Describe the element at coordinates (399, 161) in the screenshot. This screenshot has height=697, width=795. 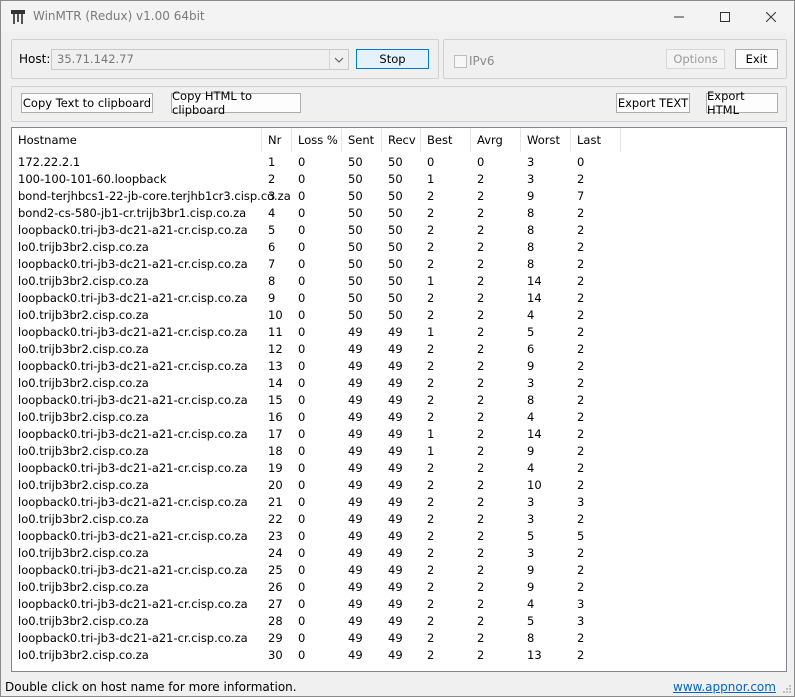
I see `table-row: 172.22.2.1 1 0 50 50 0 0 3 0` at that location.